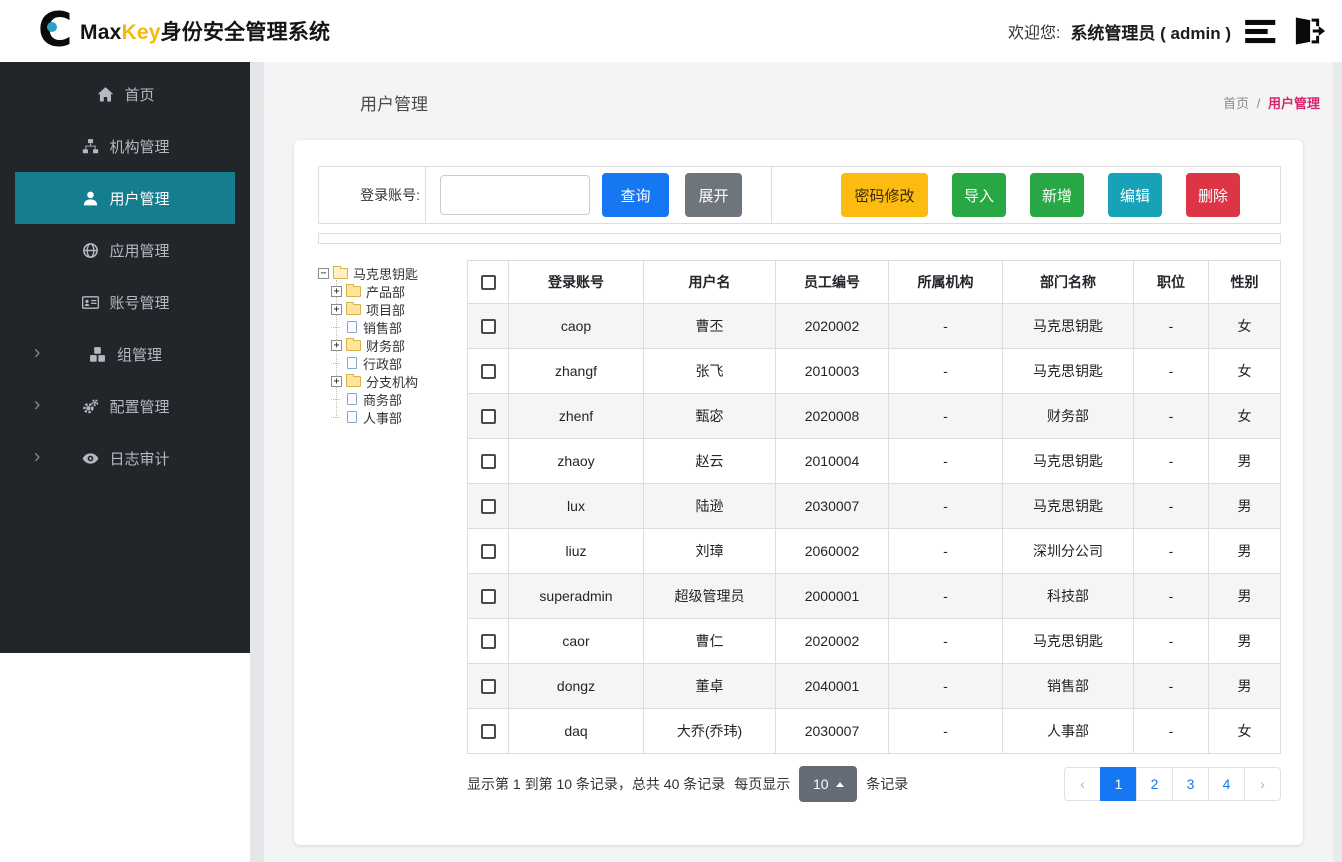 The width and height of the screenshot is (1342, 862). What do you see at coordinates (832, 282) in the screenshot?
I see `column-header: 员工编号` at bounding box center [832, 282].